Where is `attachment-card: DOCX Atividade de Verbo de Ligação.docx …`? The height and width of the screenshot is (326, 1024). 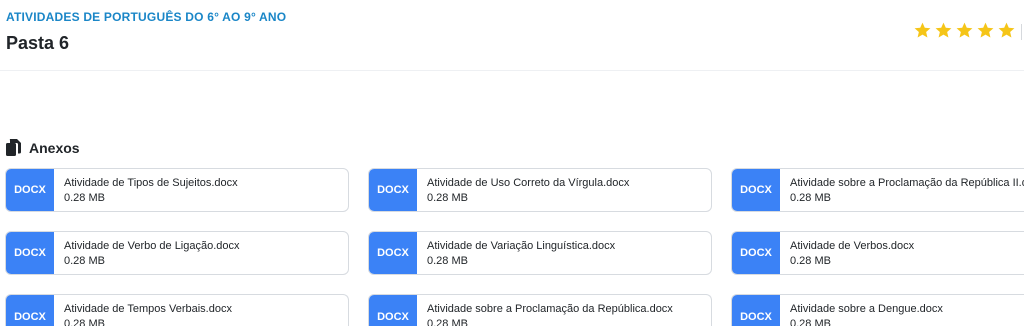
attachment-card: DOCX Atividade de Verbo de Ligação.docx … is located at coordinates (177, 253).